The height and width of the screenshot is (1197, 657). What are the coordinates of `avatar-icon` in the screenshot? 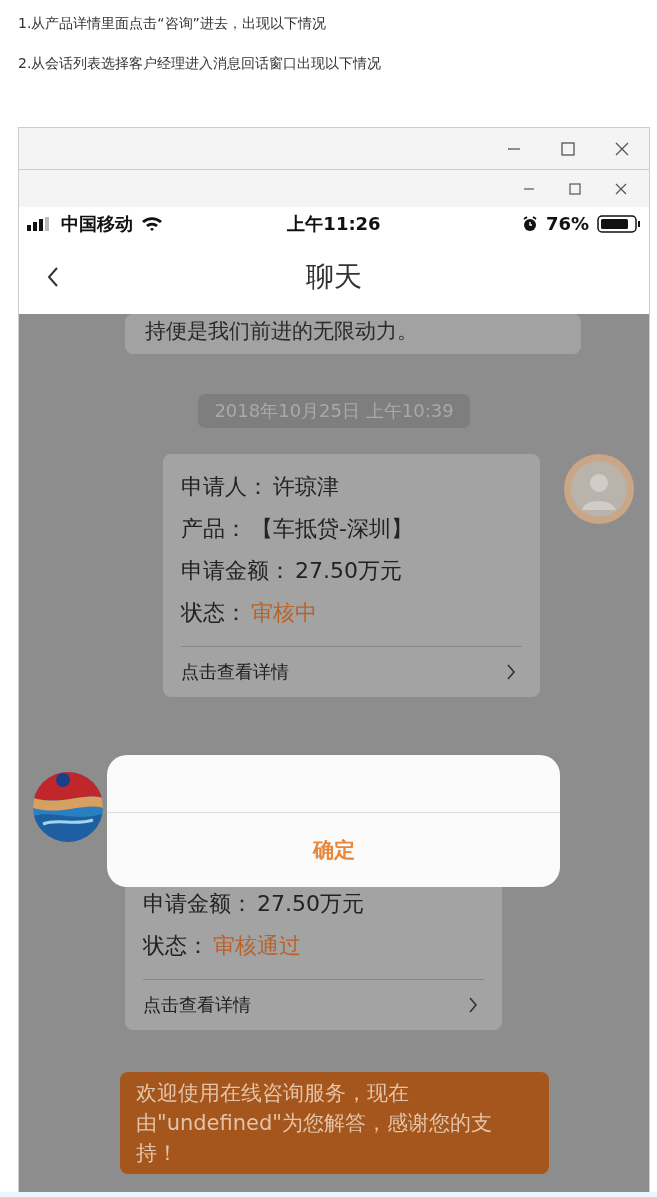 It's located at (599, 489).